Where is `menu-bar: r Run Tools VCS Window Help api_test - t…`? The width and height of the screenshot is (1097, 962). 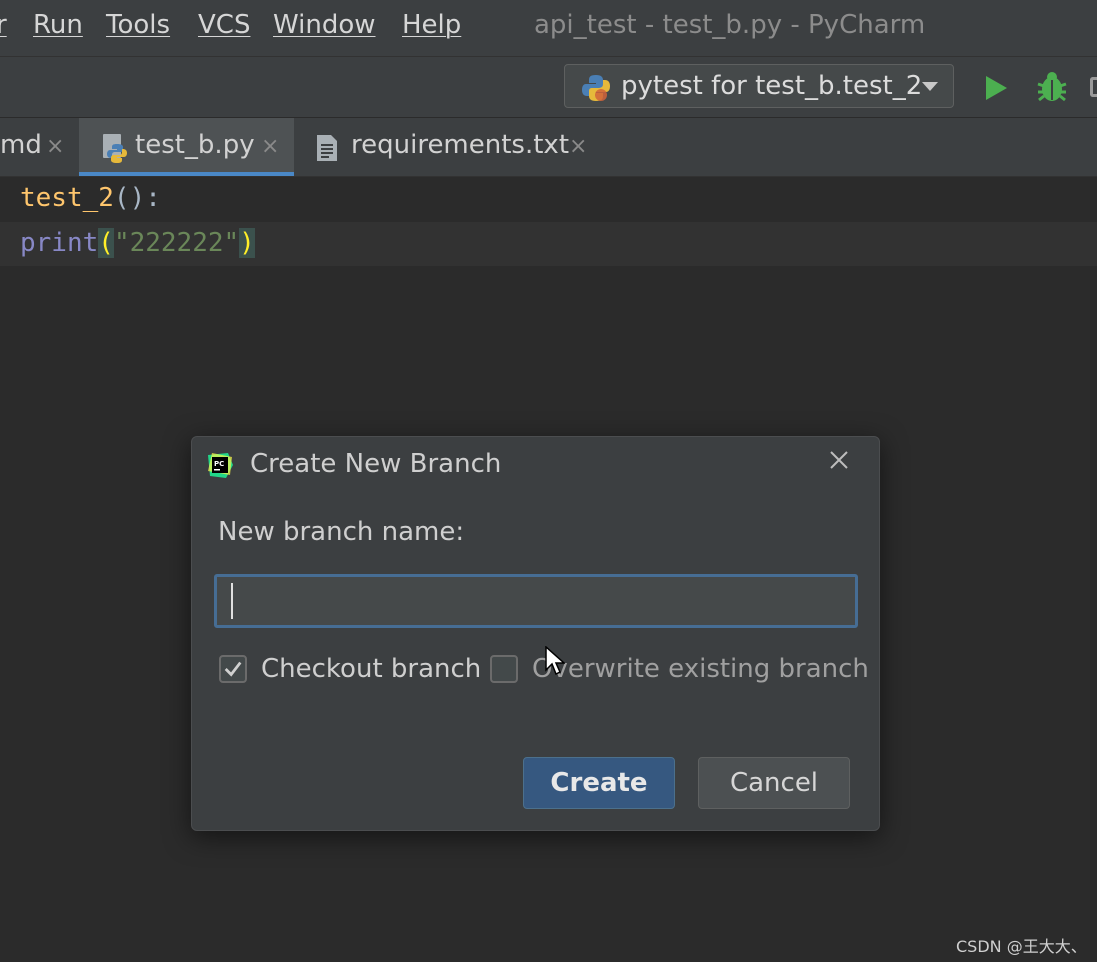 menu-bar: r Run Tools VCS Window Help api_test - t… is located at coordinates (548, 28).